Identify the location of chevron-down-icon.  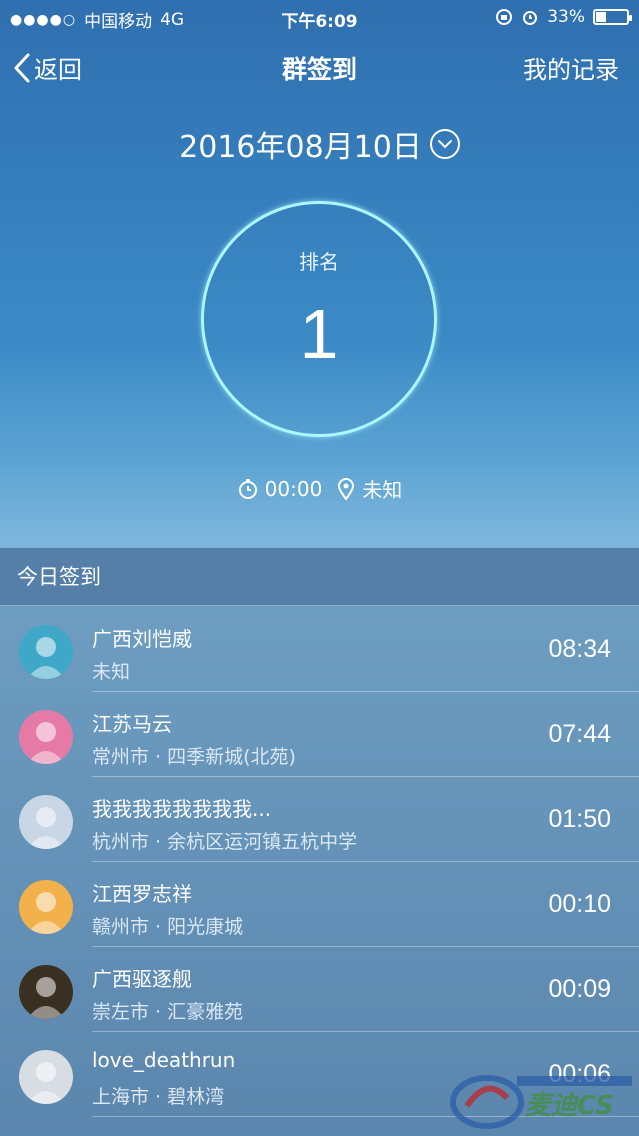
(444, 144).